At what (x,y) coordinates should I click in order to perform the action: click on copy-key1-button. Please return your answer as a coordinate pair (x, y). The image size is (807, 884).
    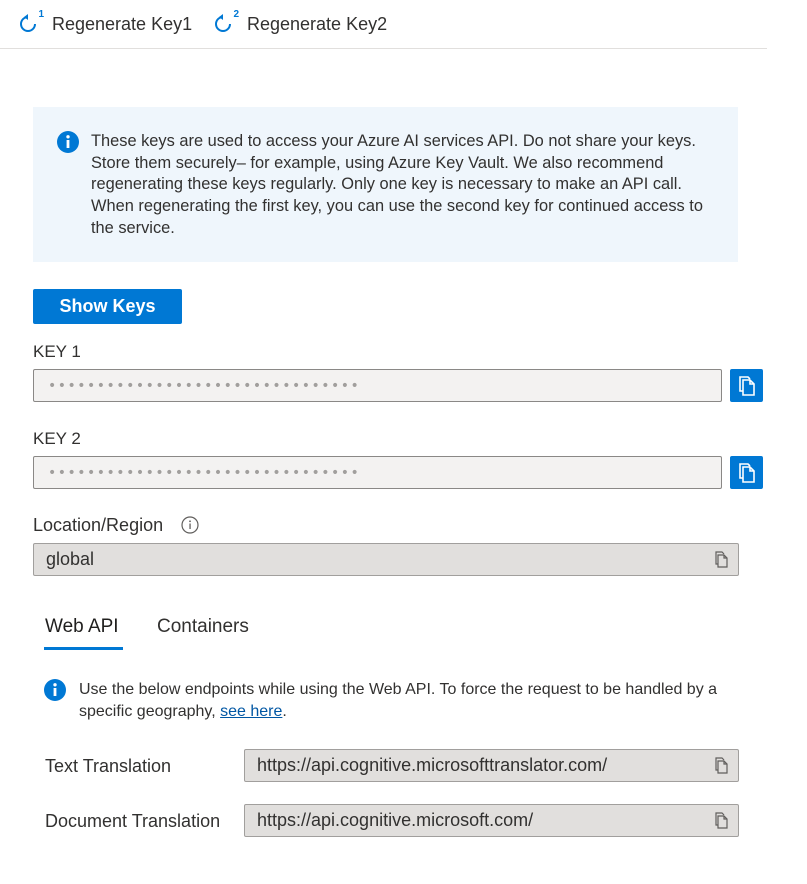
    Looking at the image, I should click on (746, 385).